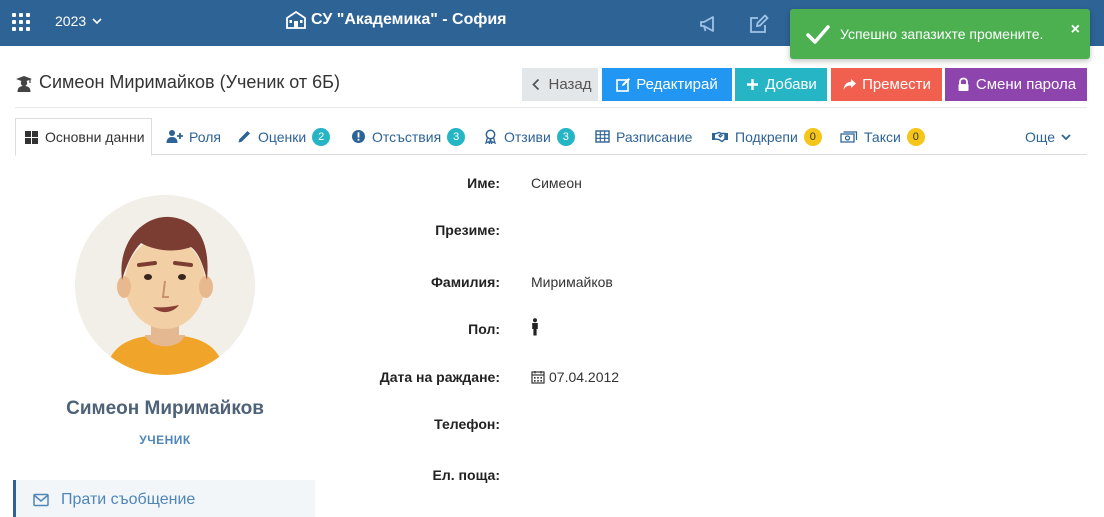  I want to click on tab-label: Още, so click(1040, 136).